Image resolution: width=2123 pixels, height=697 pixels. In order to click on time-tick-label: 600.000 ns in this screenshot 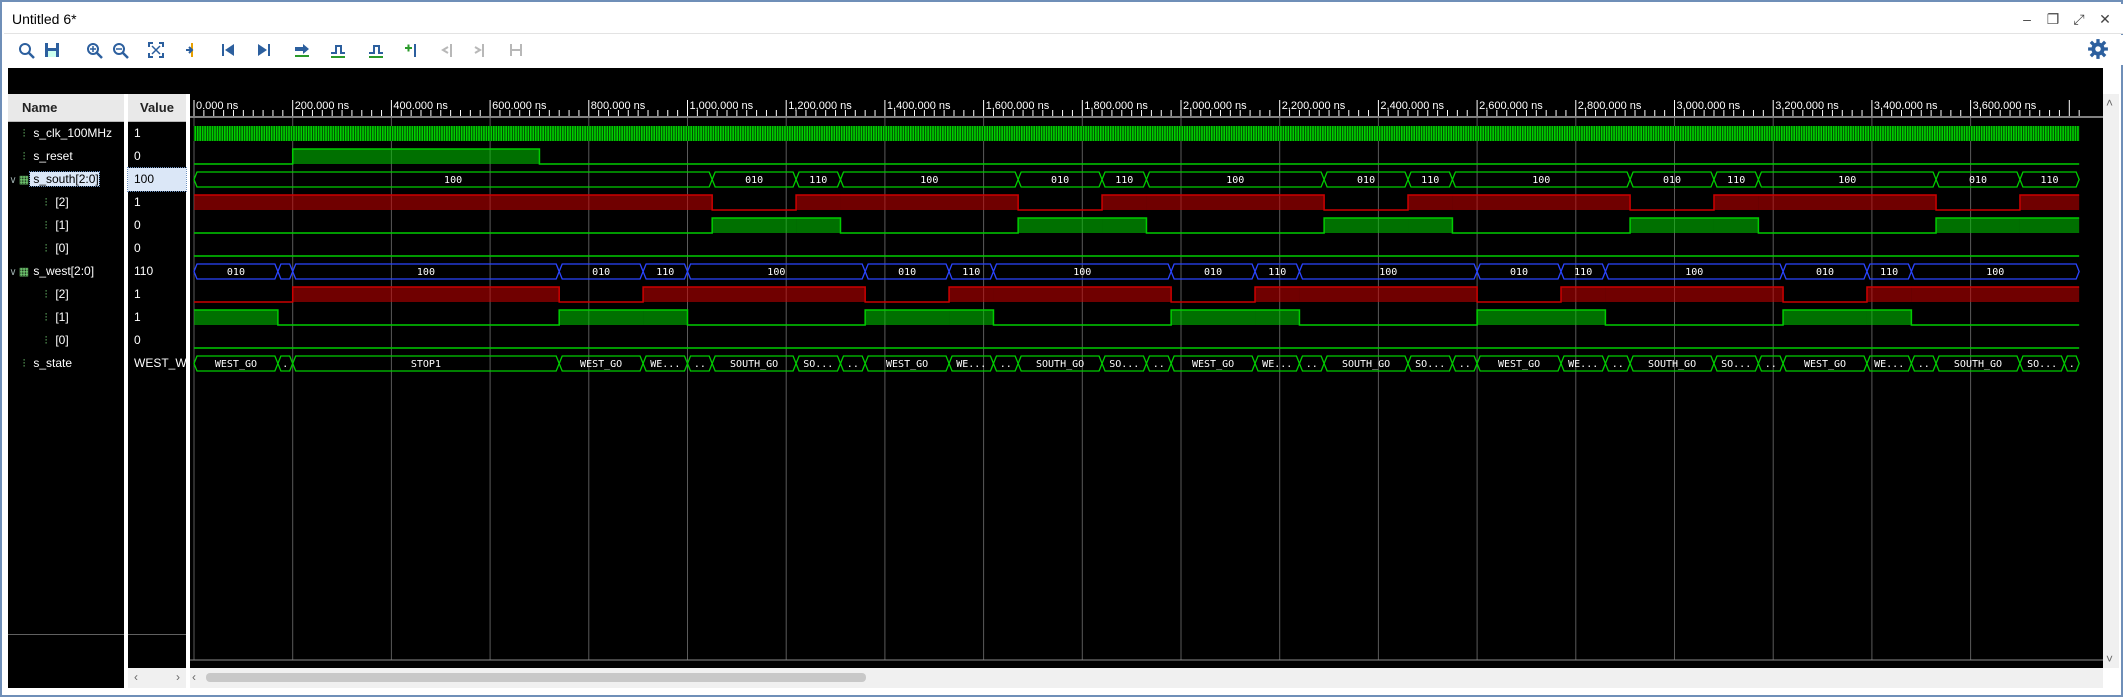, I will do `click(519, 106)`.